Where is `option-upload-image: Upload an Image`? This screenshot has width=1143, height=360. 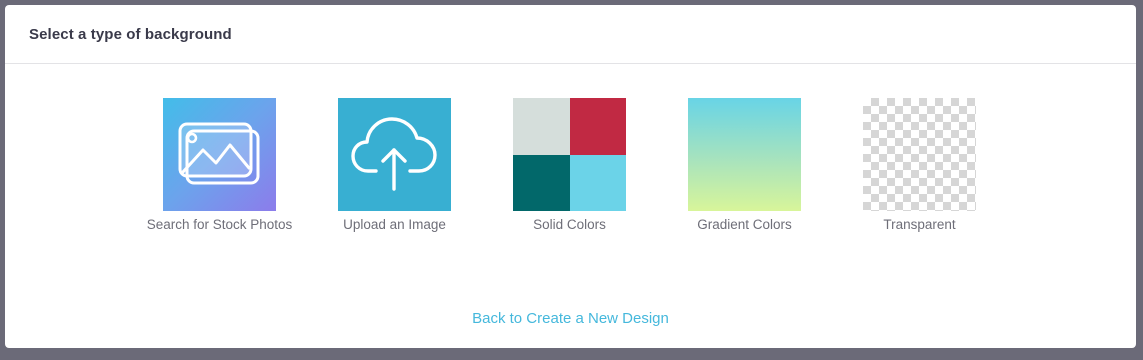 option-upload-image: Upload an Image is located at coordinates (394, 165).